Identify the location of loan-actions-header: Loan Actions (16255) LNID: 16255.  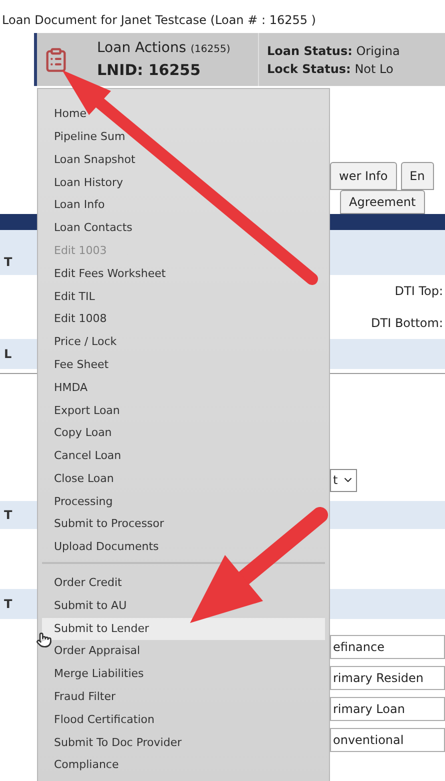
(147, 59).